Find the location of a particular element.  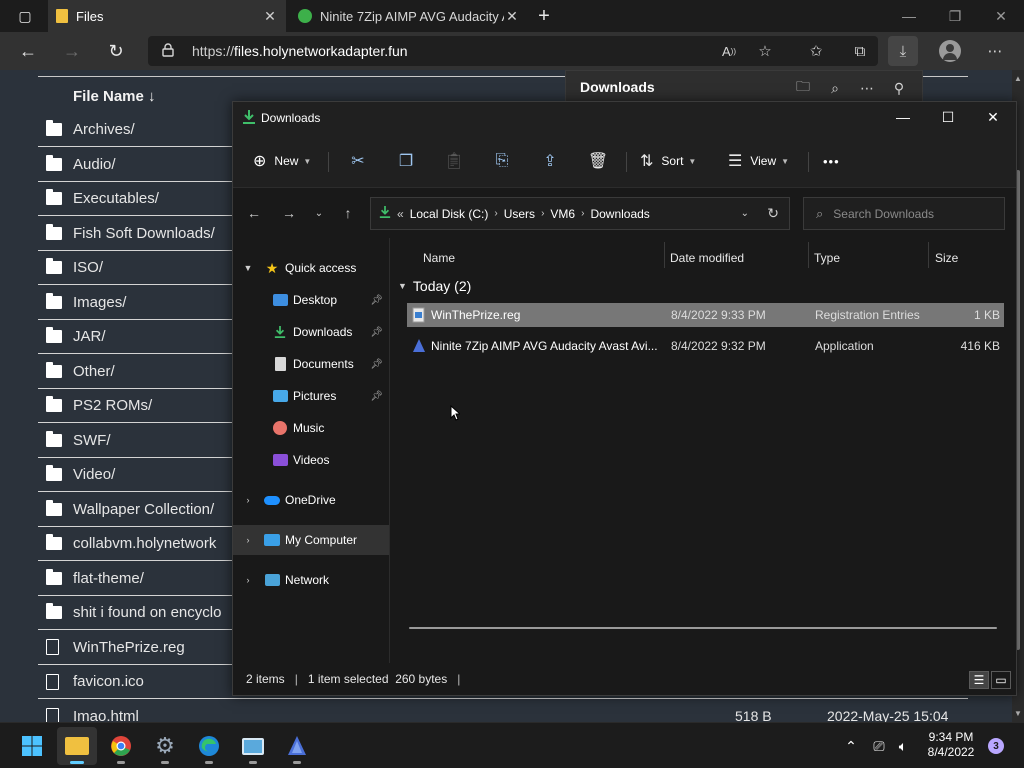

open-folder-icon: 🗀 is located at coordinates (803, 88).